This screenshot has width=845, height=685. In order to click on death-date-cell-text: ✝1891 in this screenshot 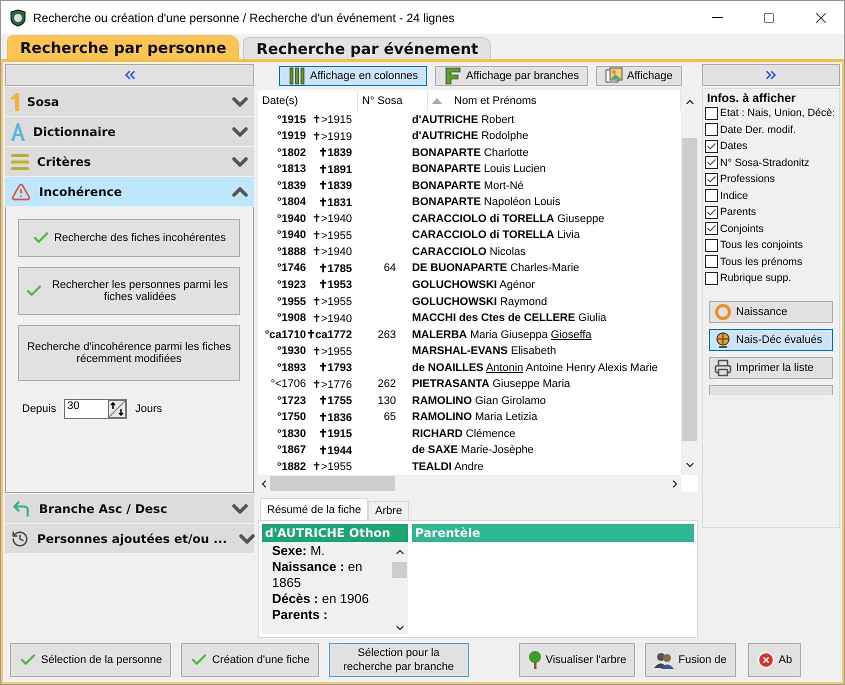, I will do `click(335, 169)`.